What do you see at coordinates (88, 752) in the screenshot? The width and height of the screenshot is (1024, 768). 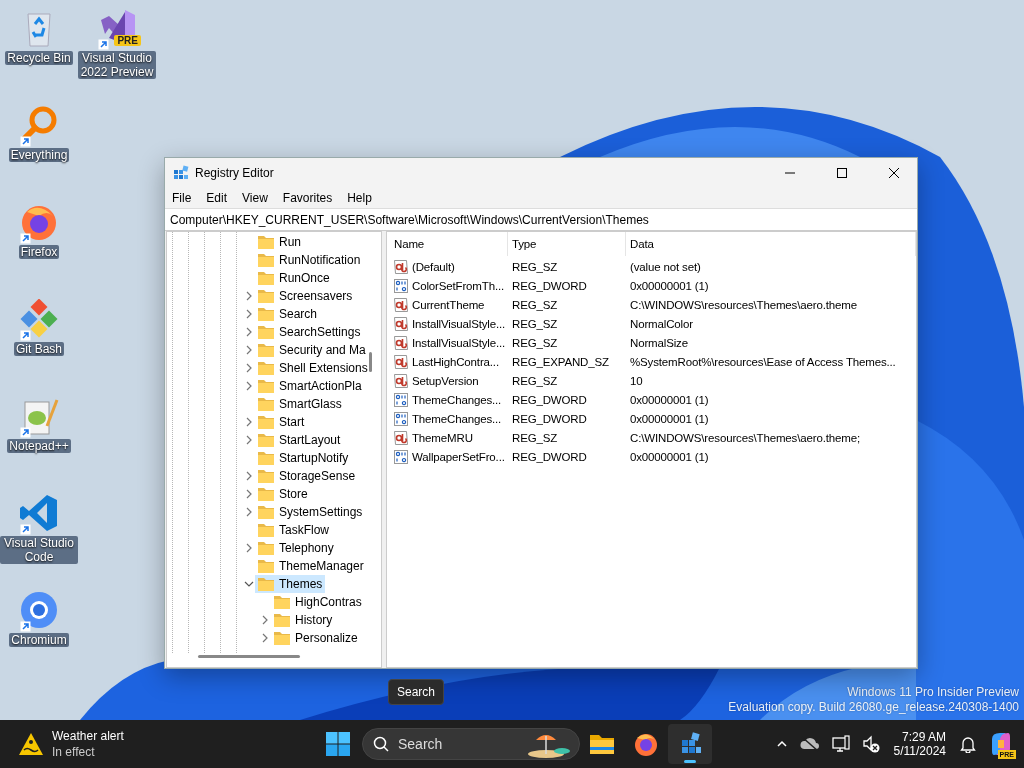 I see `weather-subtitle: In effect` at bounding box center [88, 752].